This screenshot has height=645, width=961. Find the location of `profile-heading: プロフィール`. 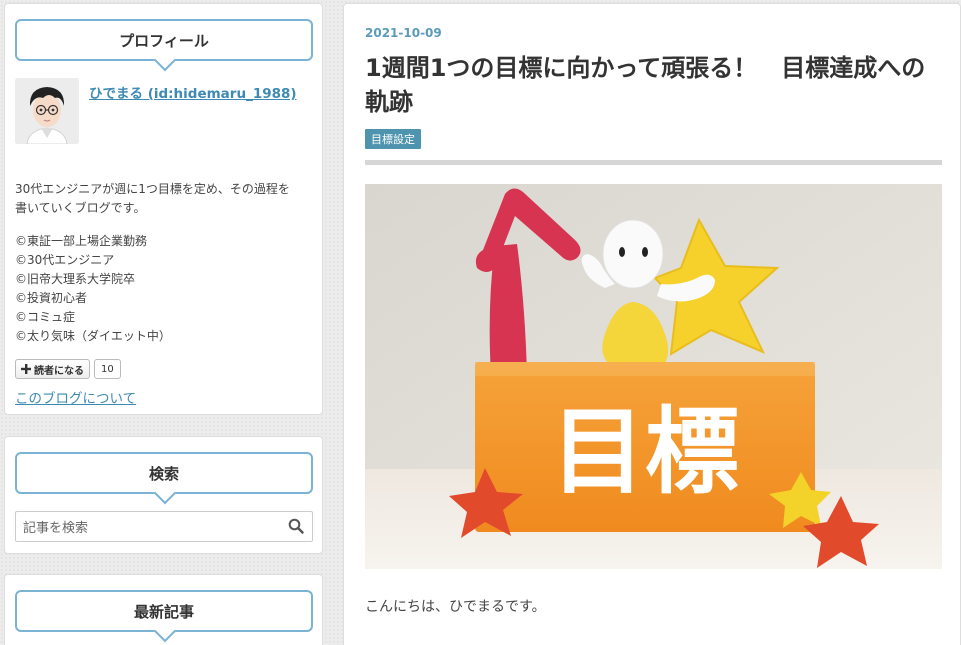

profile-heading: プロフィール is located at coordinates (164, 40).